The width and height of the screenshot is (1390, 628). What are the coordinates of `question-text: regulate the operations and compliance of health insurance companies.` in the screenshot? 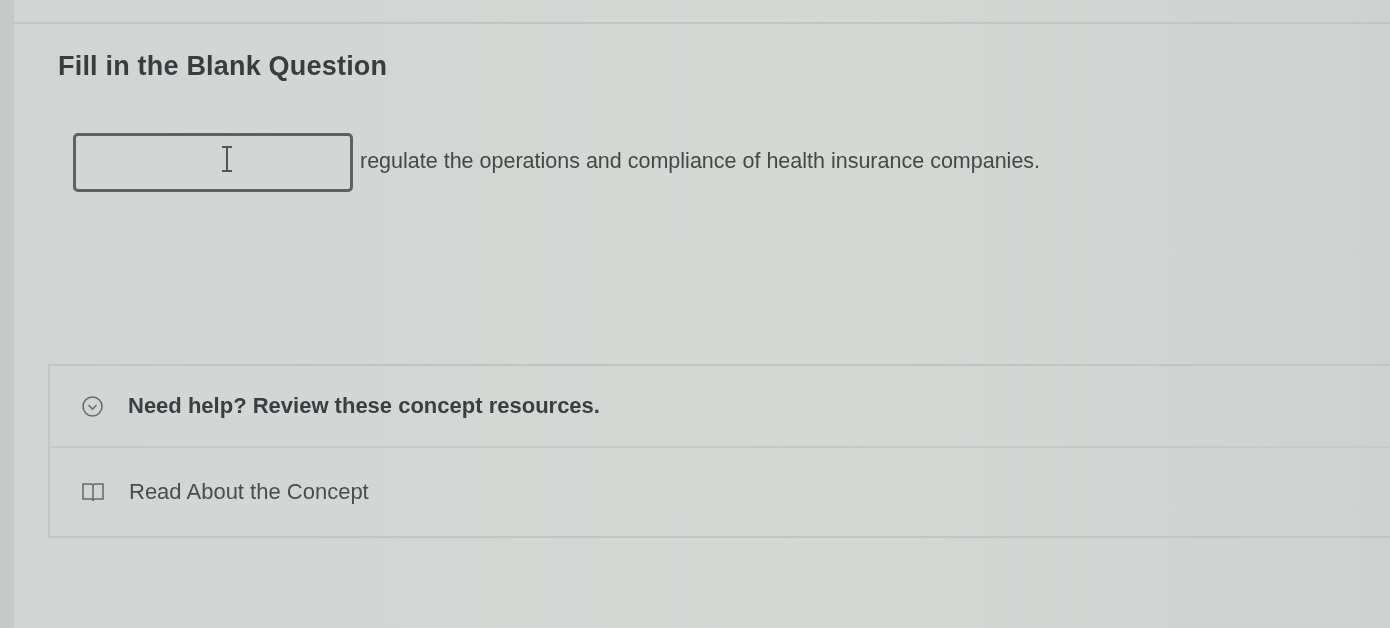 It's located at (700, 160).